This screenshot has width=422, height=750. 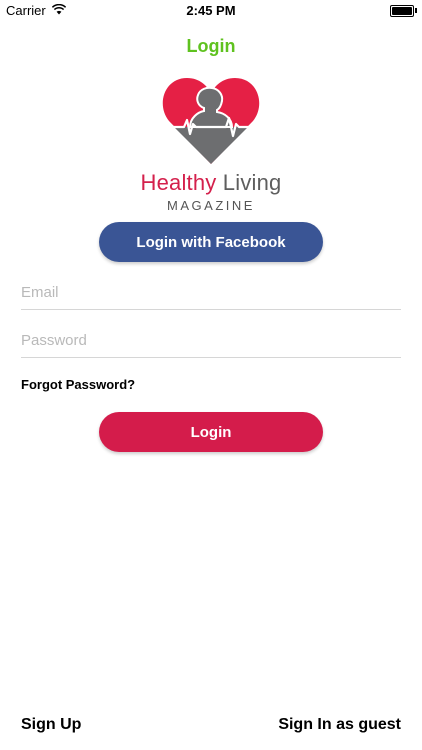 What do you see at coordinates (51, 725) in the screenshot?
I see `sign-up-link: Sign Up` at bounding box center [51, 725].